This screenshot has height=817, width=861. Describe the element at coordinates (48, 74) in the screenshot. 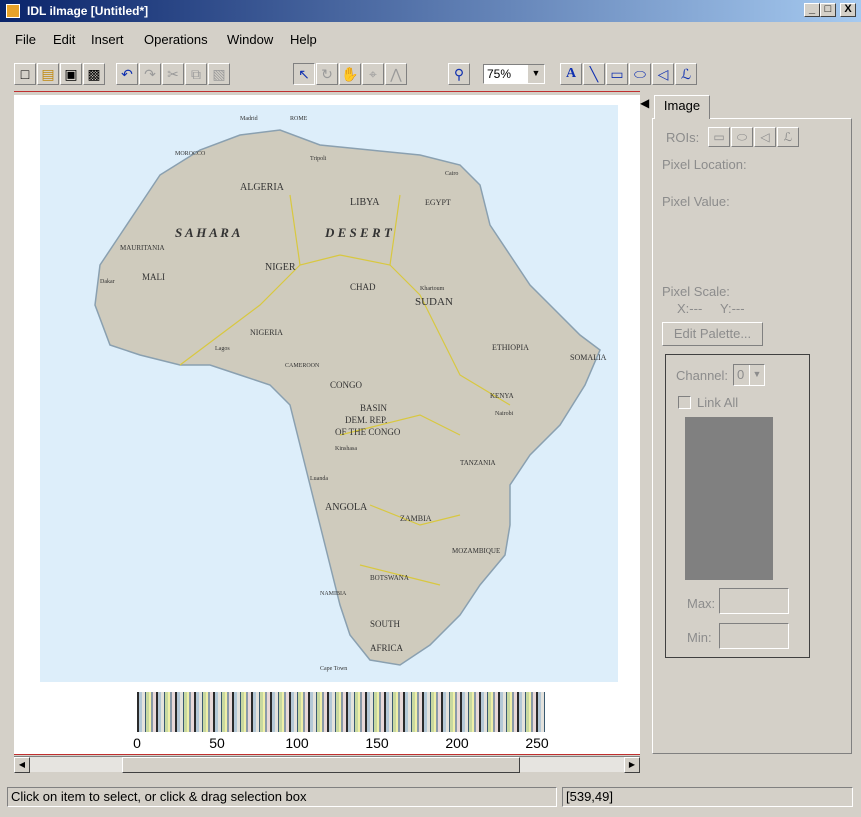

I see `open-folder-icon: ▤` at that location.